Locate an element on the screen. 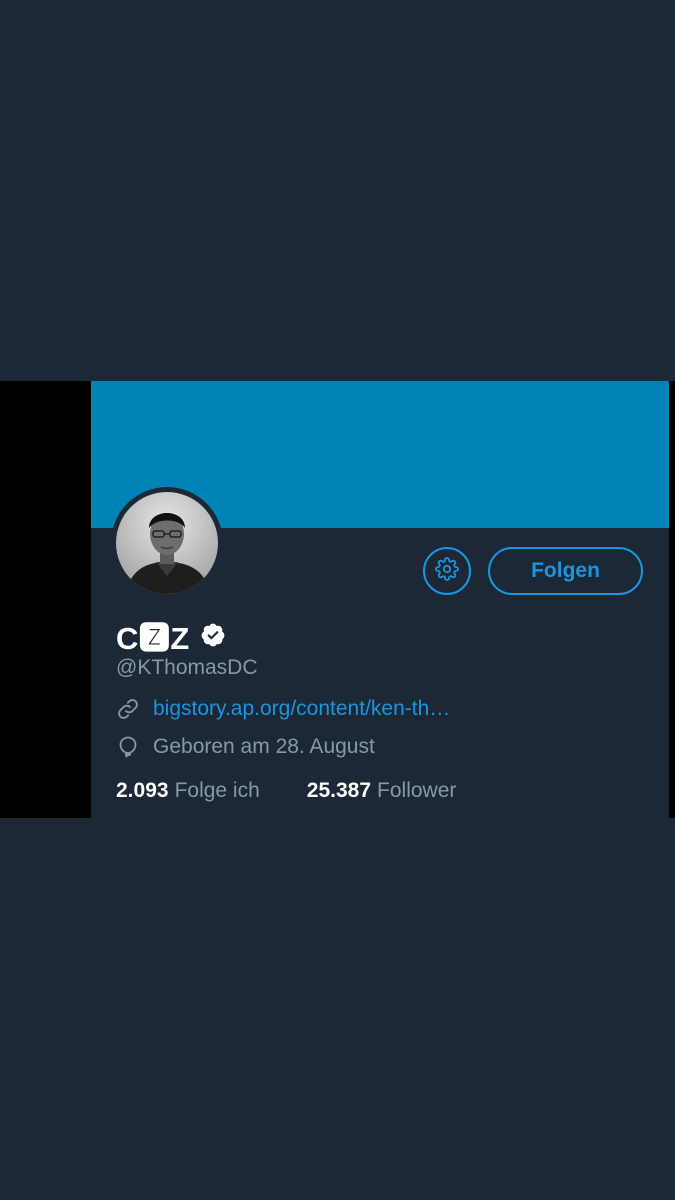 The height and width of the screenshot is (1200, 675). following-label: Folge ich is located at coordinates (217, 790).